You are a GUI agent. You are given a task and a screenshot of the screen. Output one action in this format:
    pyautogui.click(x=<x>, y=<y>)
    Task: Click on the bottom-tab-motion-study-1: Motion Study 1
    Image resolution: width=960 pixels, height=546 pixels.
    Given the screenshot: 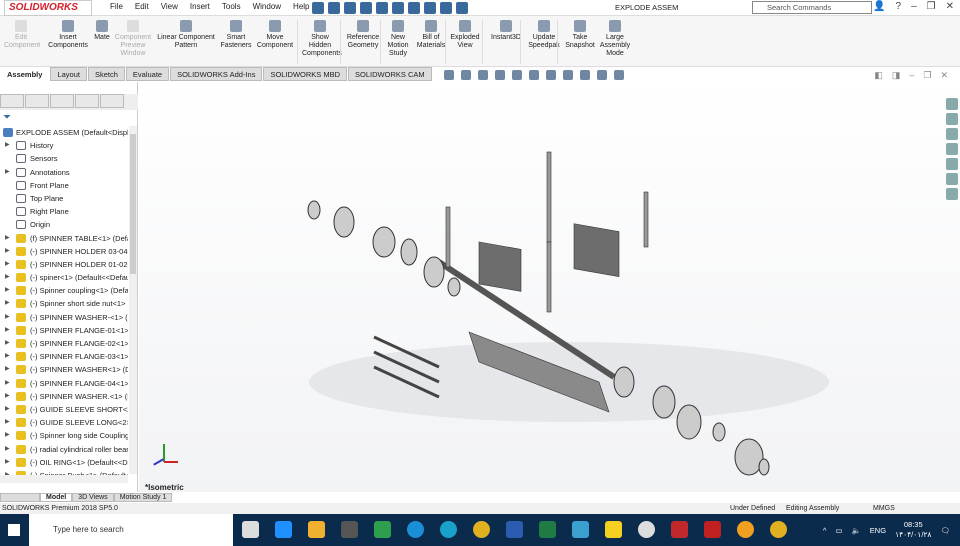 What is the action you would take?
    pyautogui.click(x=143, y=497)
    